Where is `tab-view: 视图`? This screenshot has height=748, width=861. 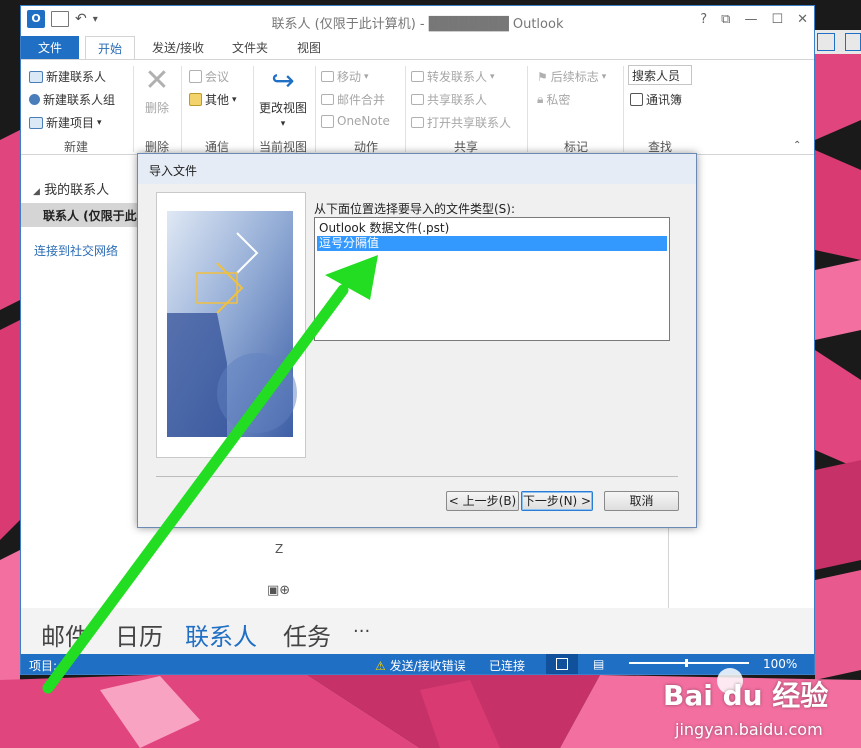
tab-view: 视图 is located at coordinates (309, 48).